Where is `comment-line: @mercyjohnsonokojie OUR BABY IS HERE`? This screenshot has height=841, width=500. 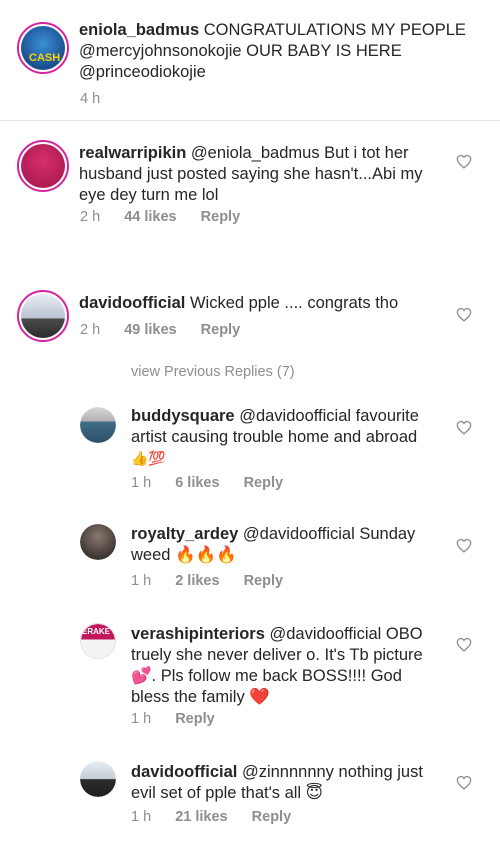
comment-line: @mercyjohnsonokojie OUR BABY IS HERE is located at coordinates (240, 51).